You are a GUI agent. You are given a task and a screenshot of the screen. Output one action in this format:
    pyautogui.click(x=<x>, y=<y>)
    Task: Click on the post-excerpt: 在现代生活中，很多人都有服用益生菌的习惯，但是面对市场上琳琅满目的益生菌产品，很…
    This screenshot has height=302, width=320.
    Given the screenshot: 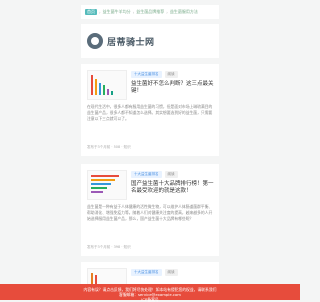 What is the action you would take?
    pyautogui.click(x=150, y=112)
    